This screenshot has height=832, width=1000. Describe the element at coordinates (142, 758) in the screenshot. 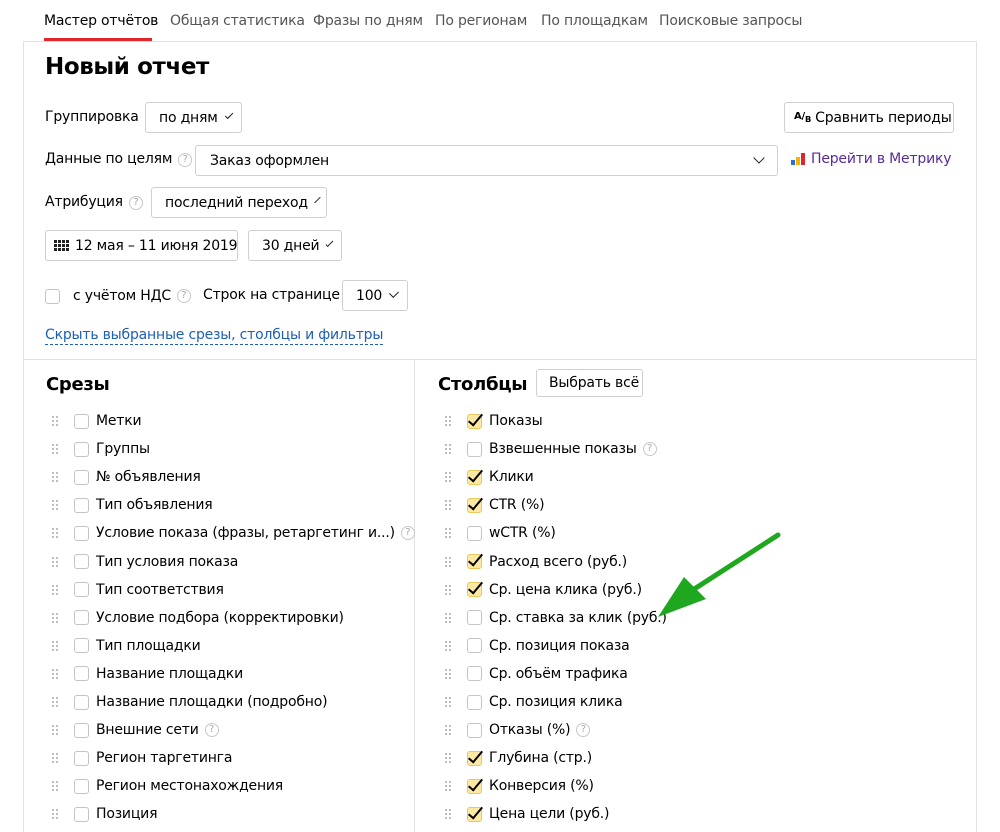

I see `slice-item: Регион таргетинга` at that location.